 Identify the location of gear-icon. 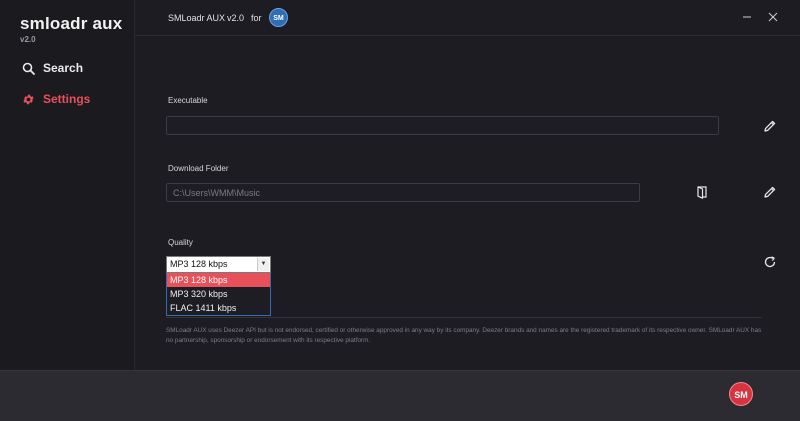
(28, 99).